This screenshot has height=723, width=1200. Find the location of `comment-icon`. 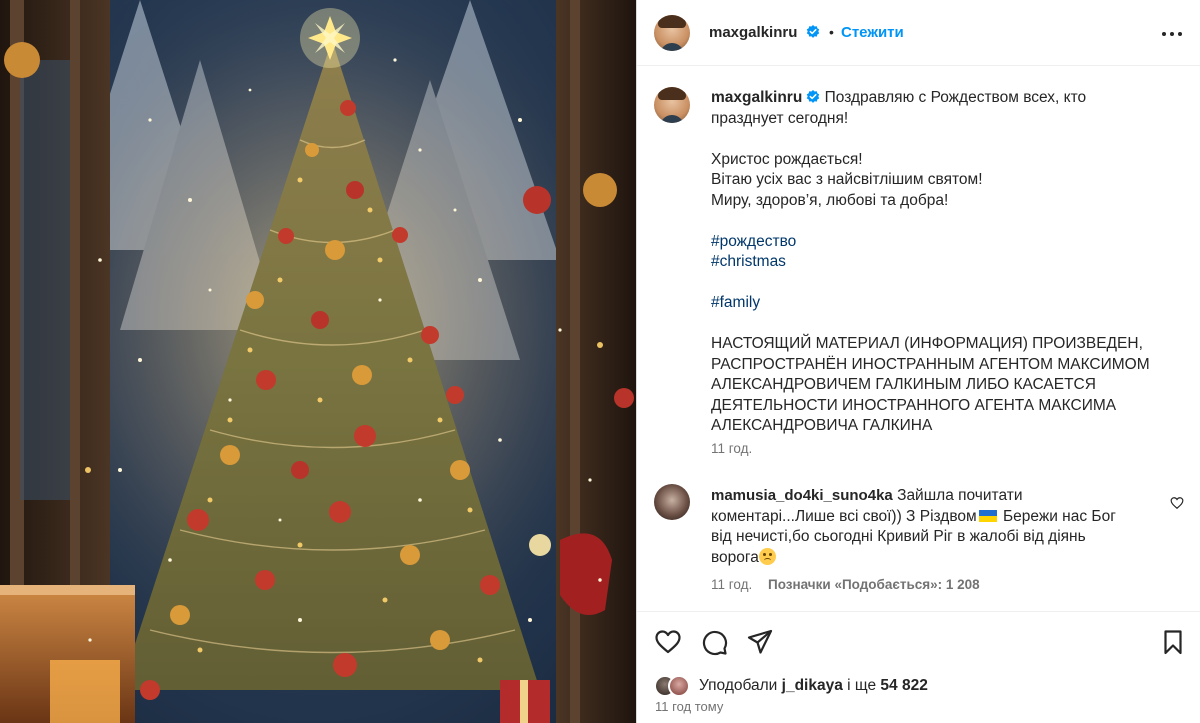

comment-icon is located at coordinates (714, 642).